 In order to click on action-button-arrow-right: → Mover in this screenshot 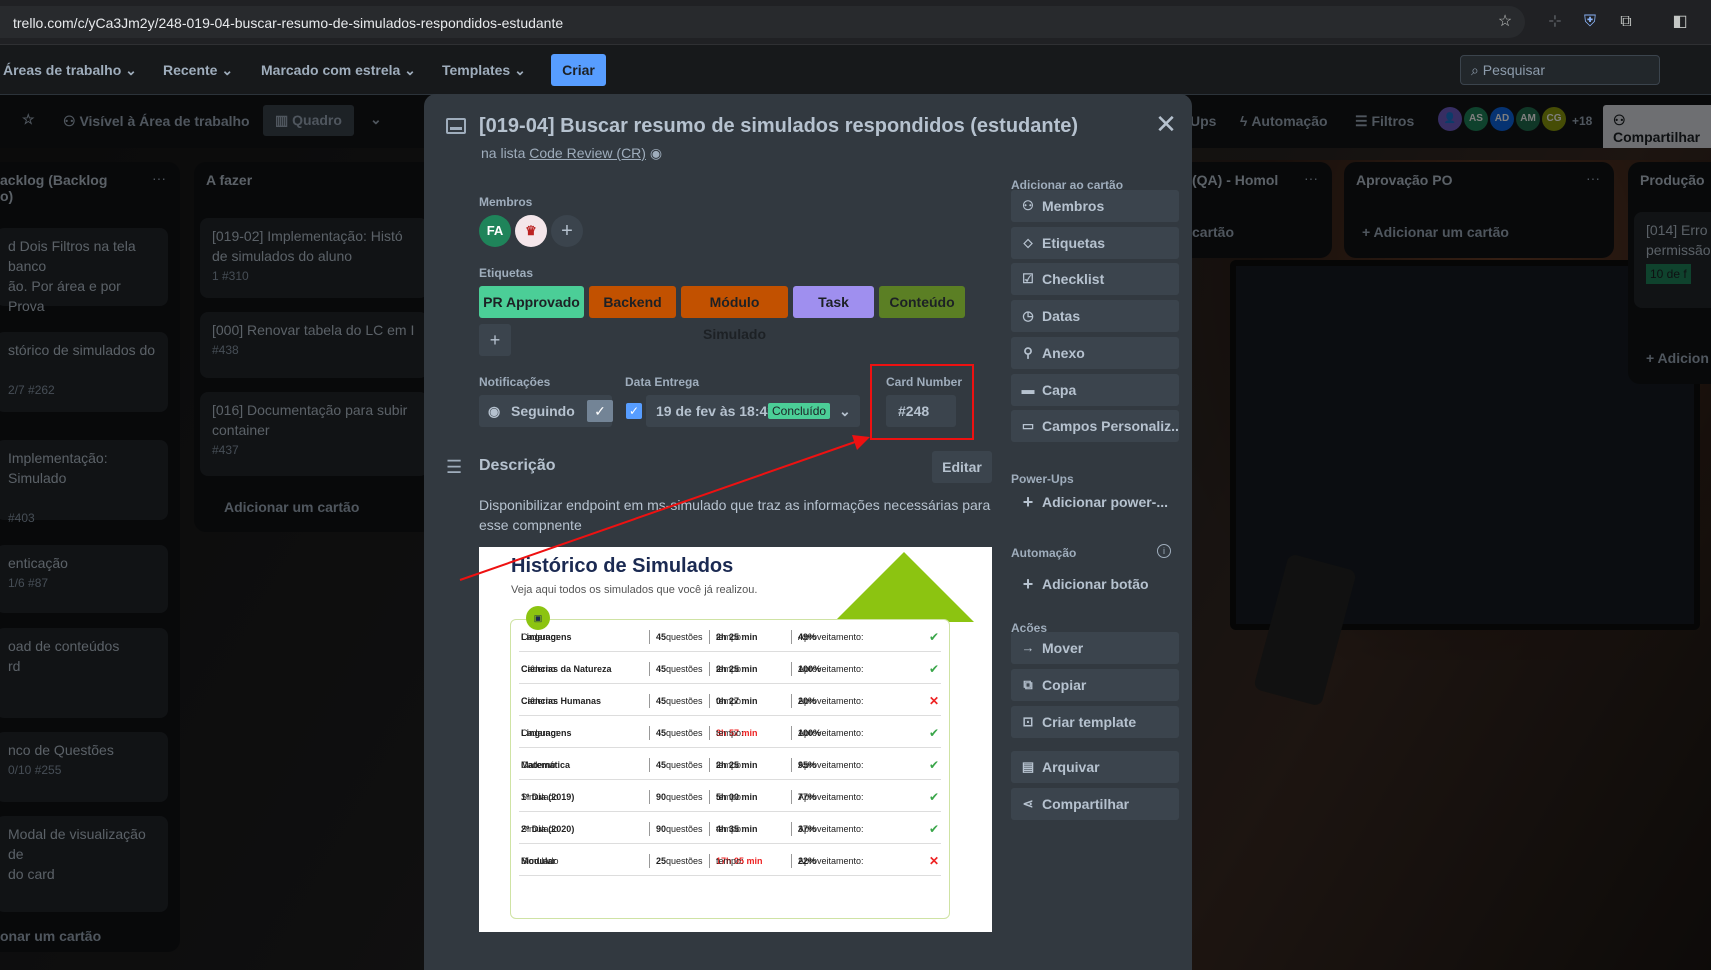, I will do `click(1095, 648)`.